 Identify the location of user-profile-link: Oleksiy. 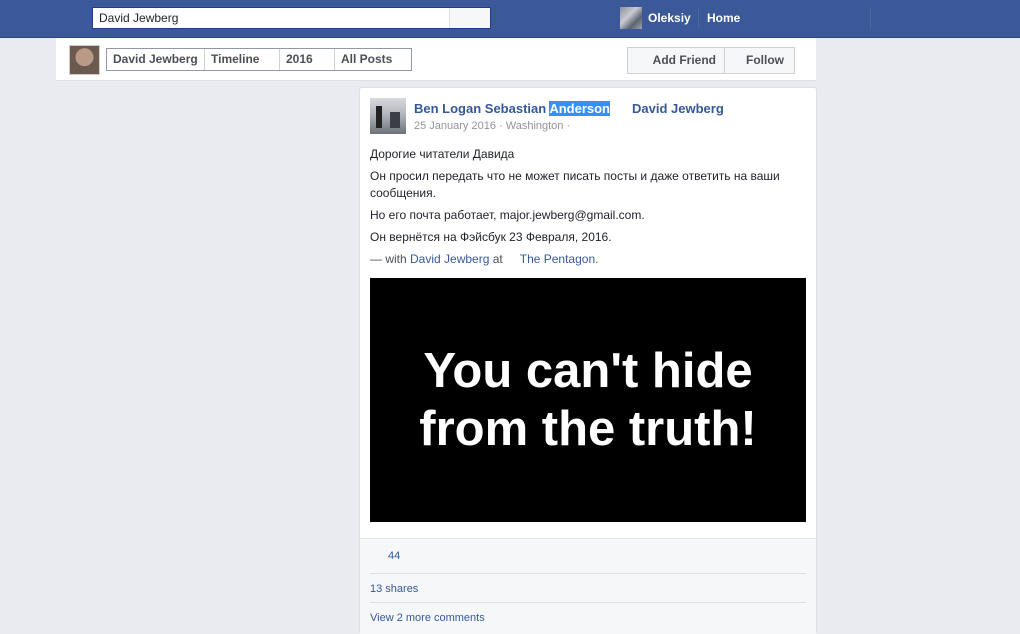
(669, 18).